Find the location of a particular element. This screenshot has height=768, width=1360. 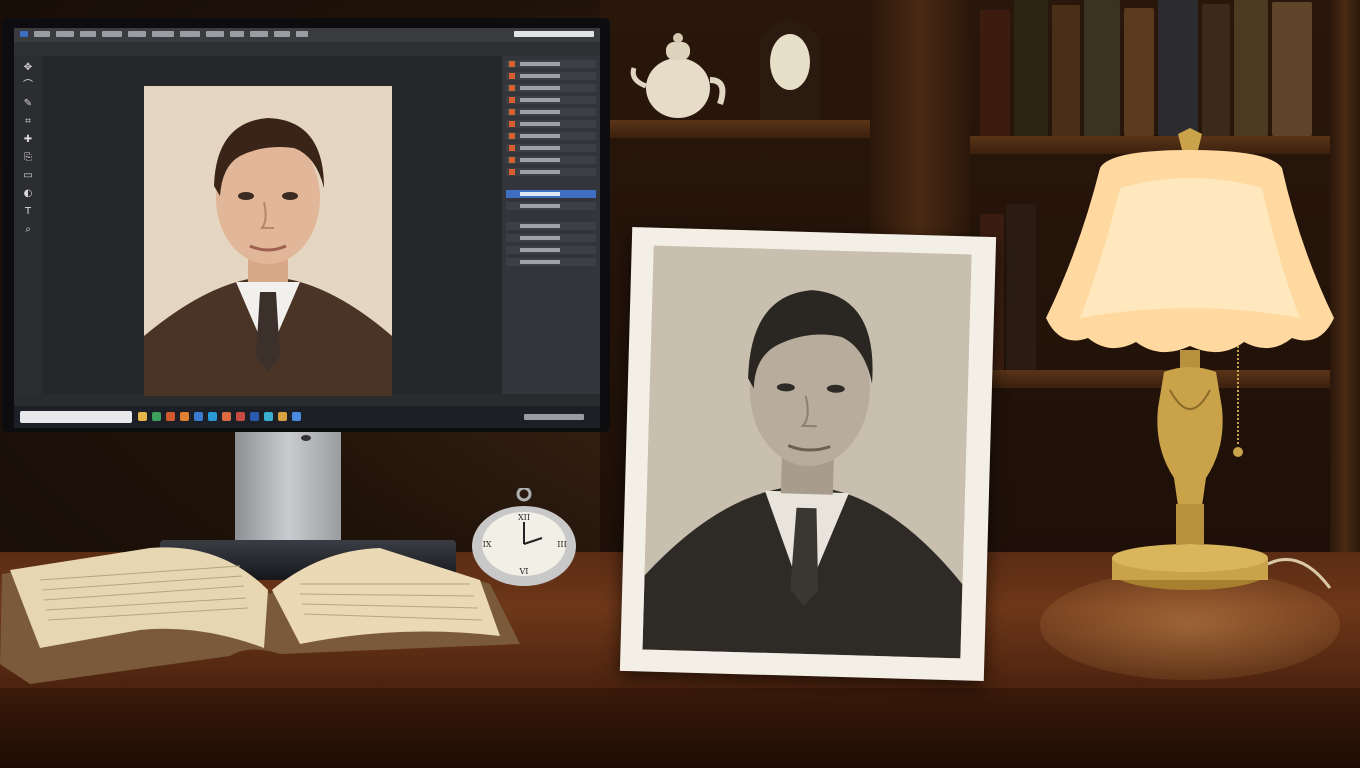

table-lamp is located at coordinates (1190, 359).